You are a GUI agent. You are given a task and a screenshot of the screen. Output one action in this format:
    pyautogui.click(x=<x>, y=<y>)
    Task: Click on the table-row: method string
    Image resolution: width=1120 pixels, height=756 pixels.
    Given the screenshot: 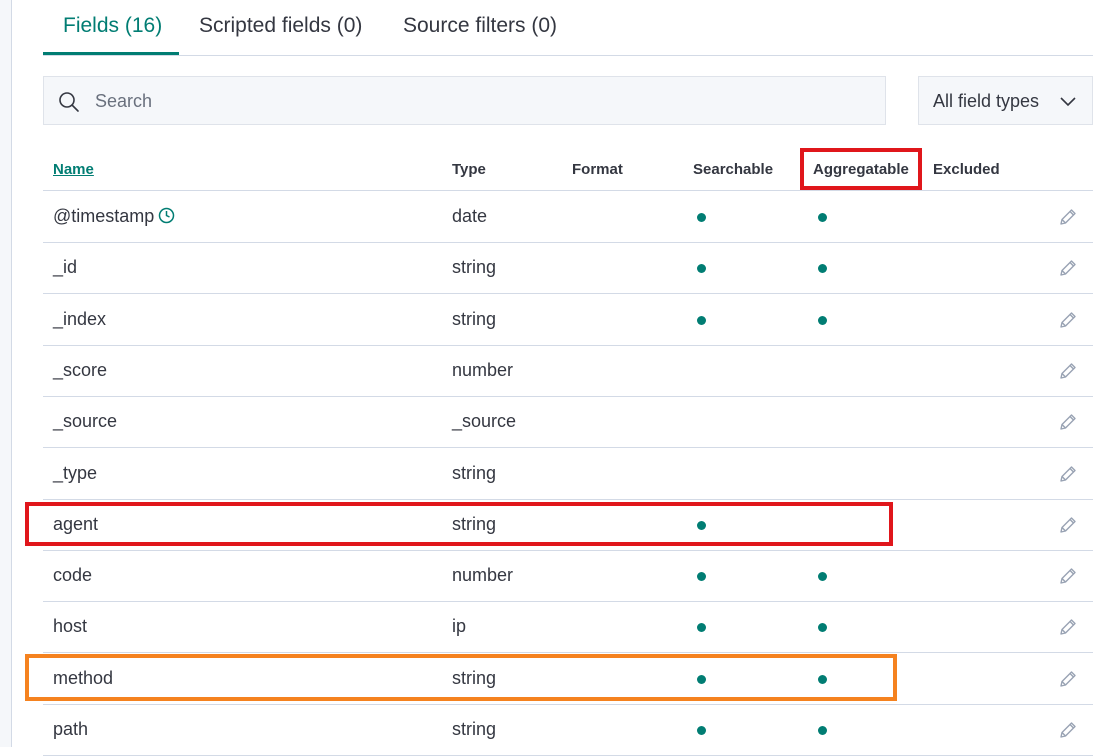 What is the action you would take?
    pyautogui.click(x=568, y=679)
    